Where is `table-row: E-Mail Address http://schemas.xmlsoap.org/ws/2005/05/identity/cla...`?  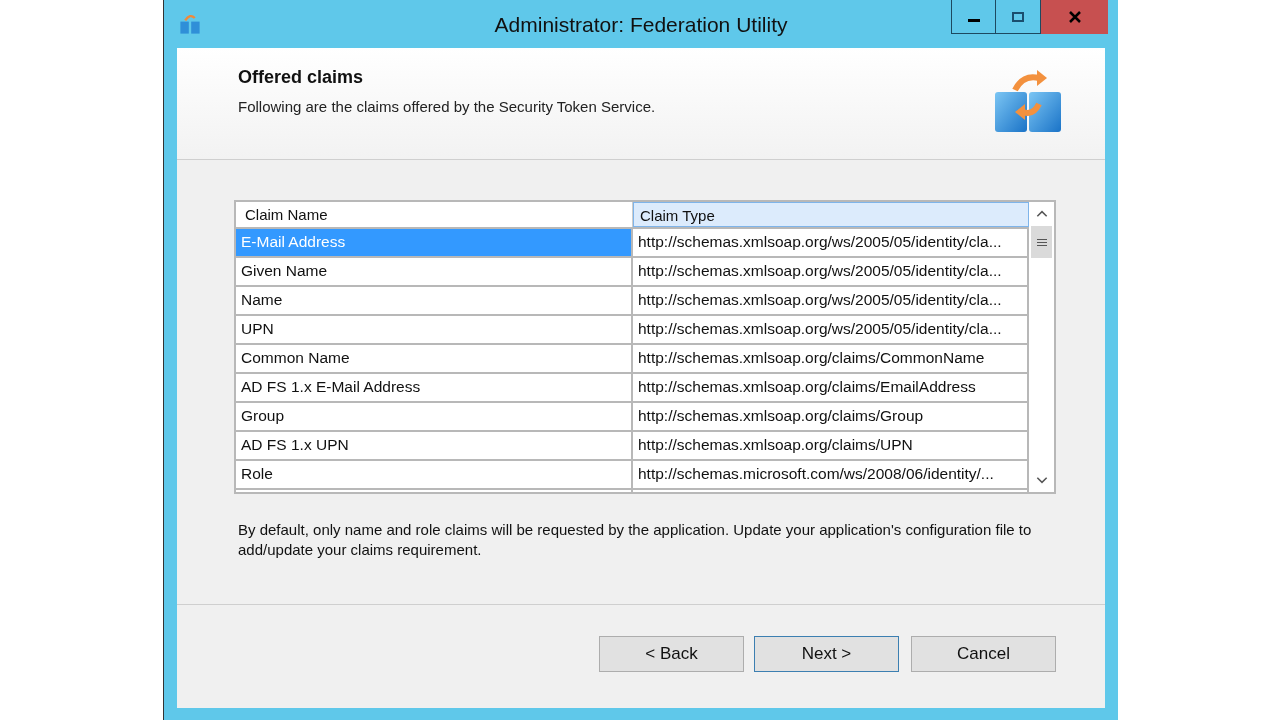 table-row: E-Mail Address http://schemas.xmlsoap.org/ws/2005/05/identity/cla... is located at coordinates (632, 241).